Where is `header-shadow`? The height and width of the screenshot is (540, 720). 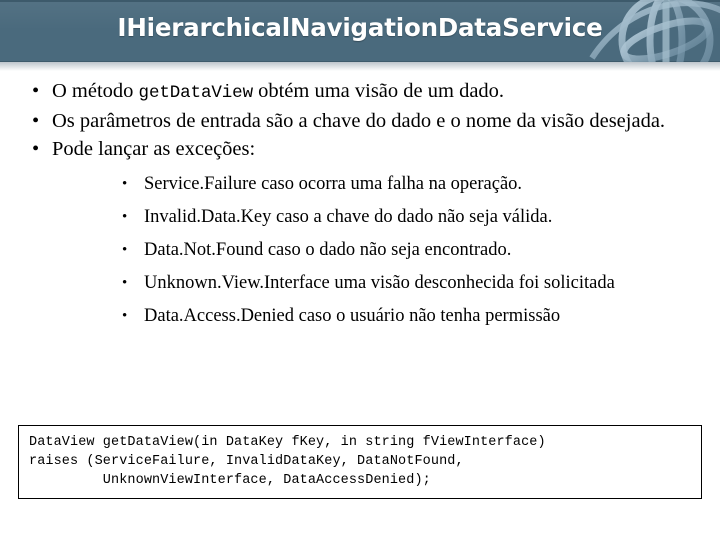
header-shadow is located at coordinates (360, 66).